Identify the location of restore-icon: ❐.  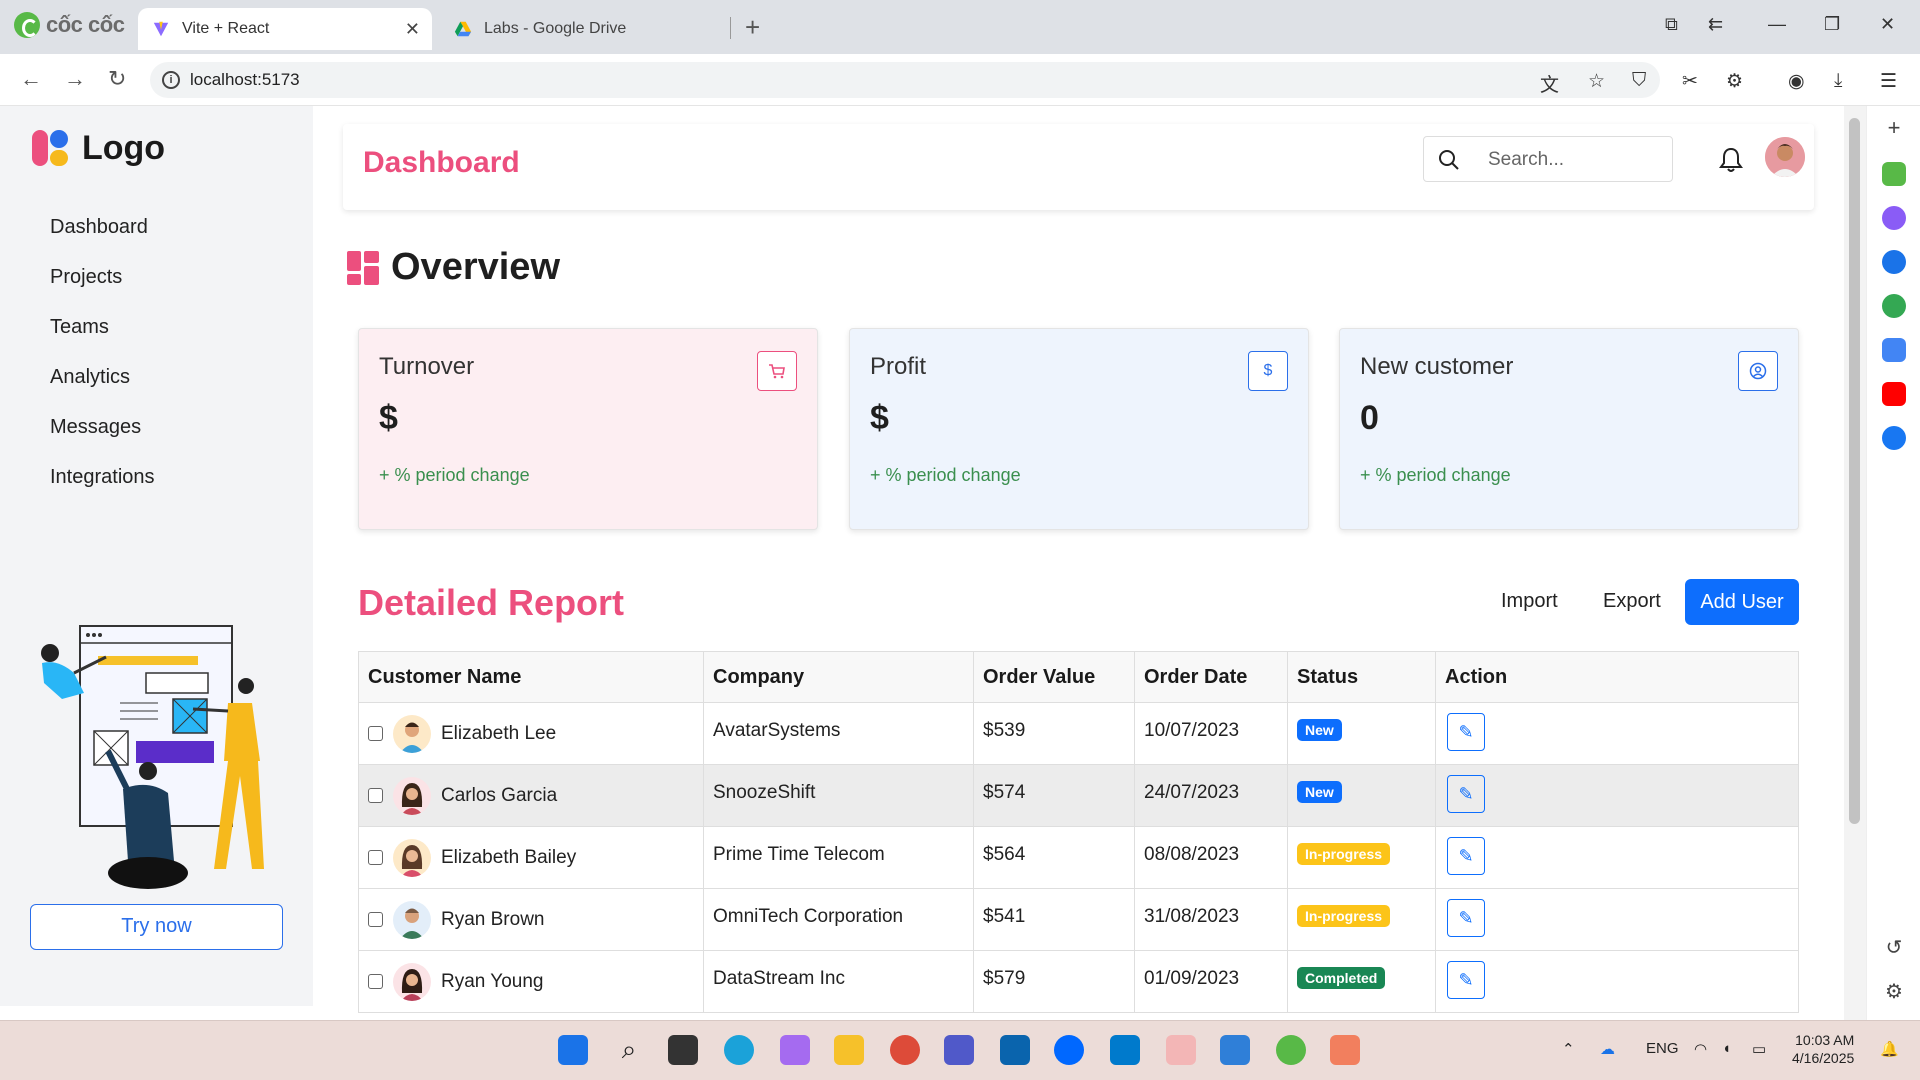
(1832, 24).